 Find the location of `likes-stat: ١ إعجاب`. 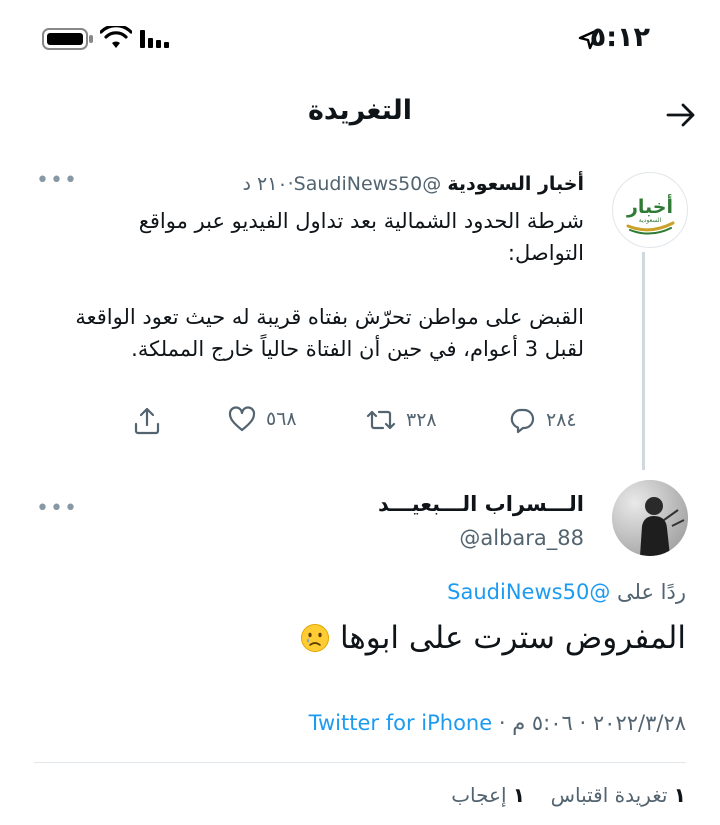

likes-stat: ١ إعجاب is located at coordinates (488, 795).